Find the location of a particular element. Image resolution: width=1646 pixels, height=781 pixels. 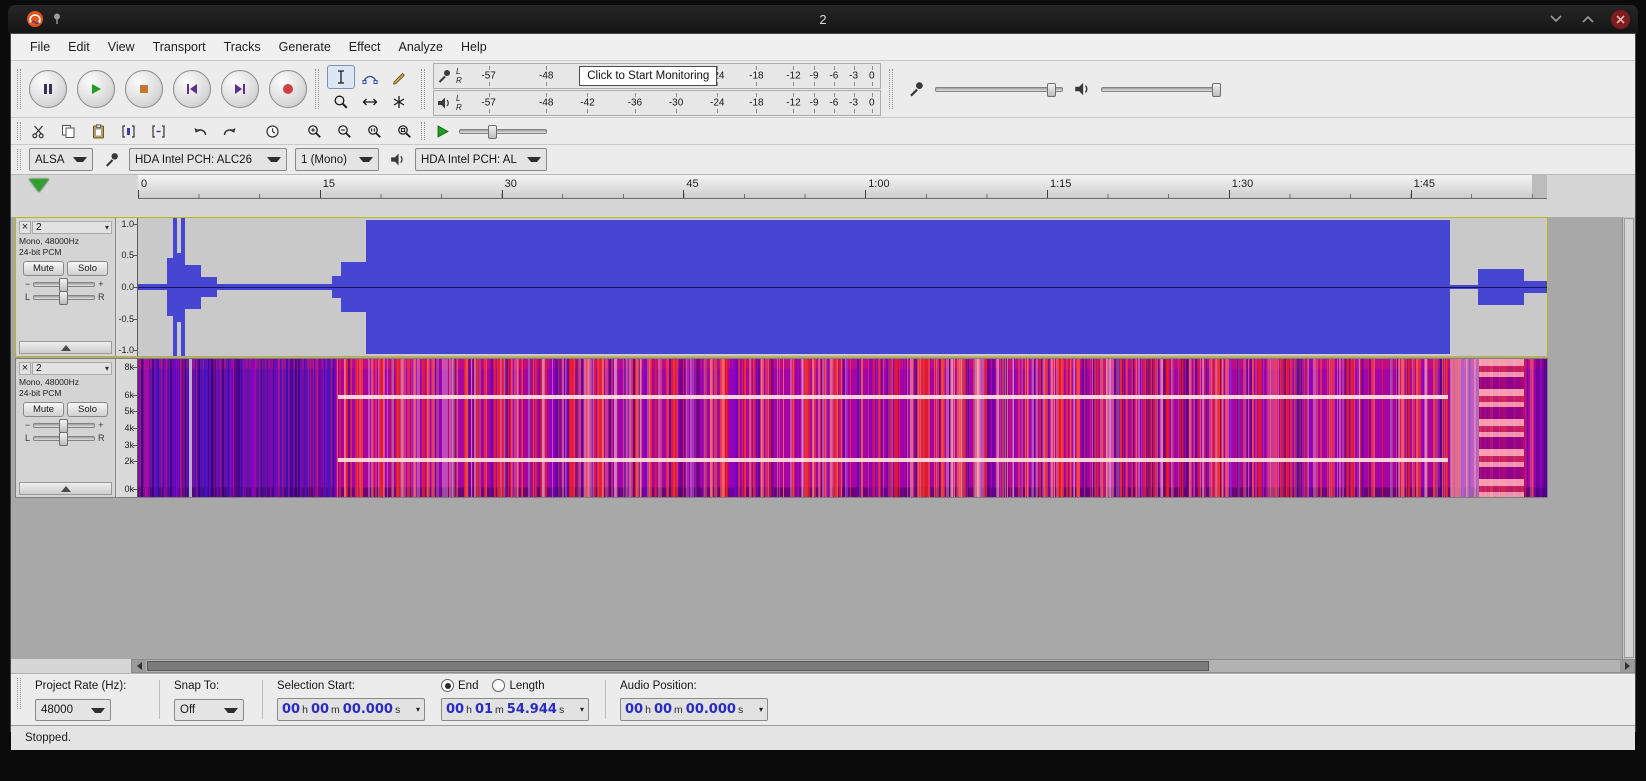

menu-edit: Edit is located at coordinates (79, 47).